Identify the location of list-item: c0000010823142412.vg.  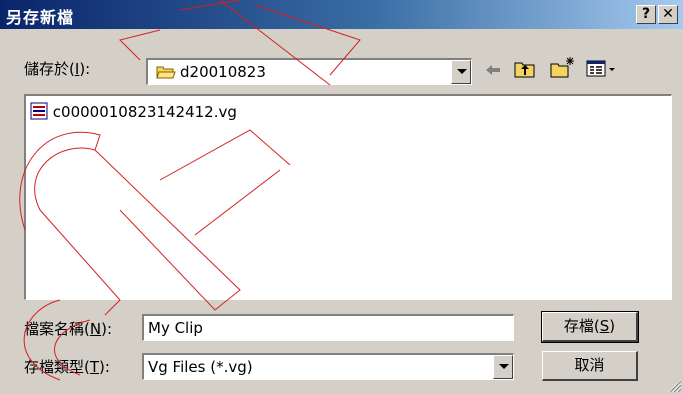
(133, 112).